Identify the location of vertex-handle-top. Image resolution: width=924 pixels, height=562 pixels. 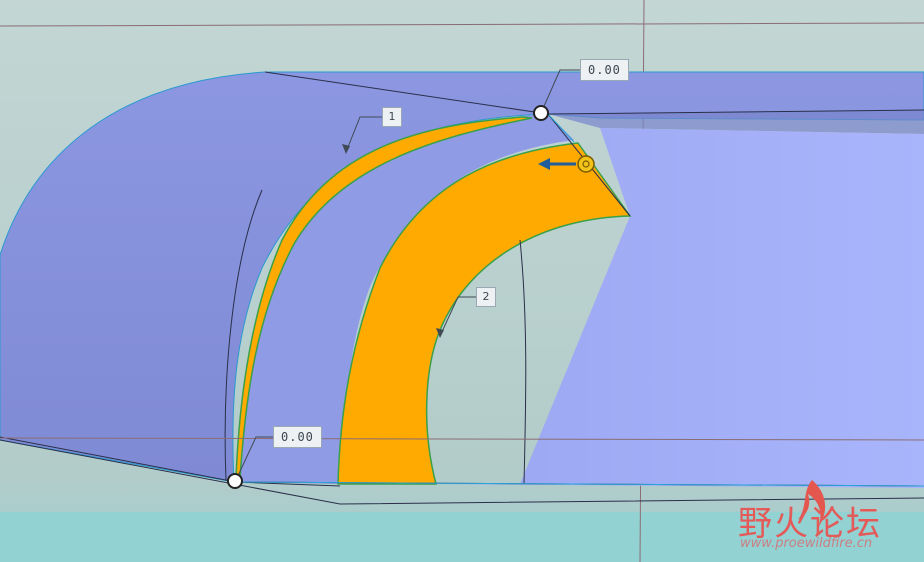
(541, 113).